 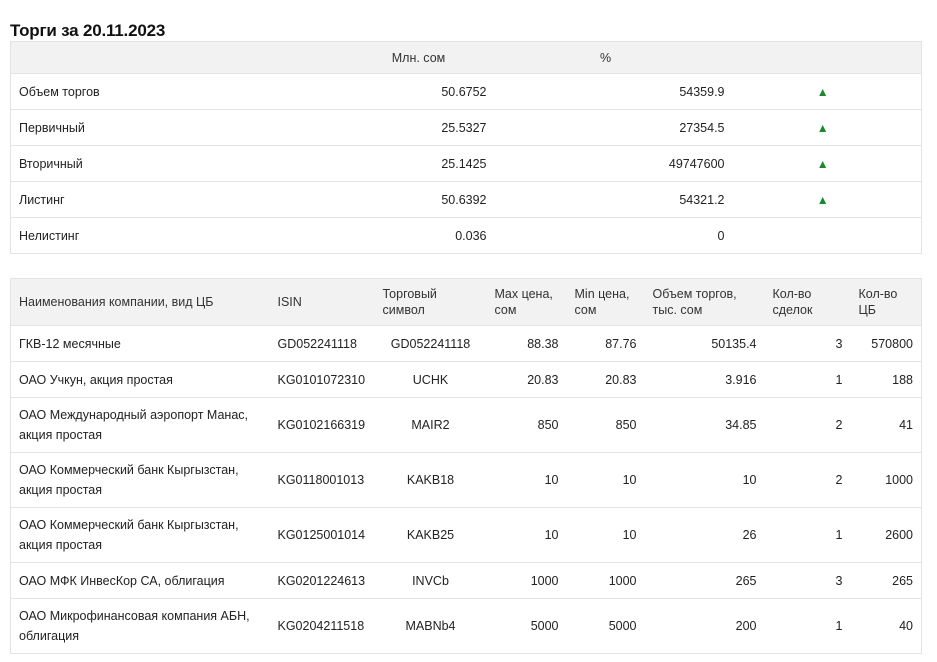 I want to click on header-company-name: Наименования компании, вид ЦБ, so click(x=140, y=302).